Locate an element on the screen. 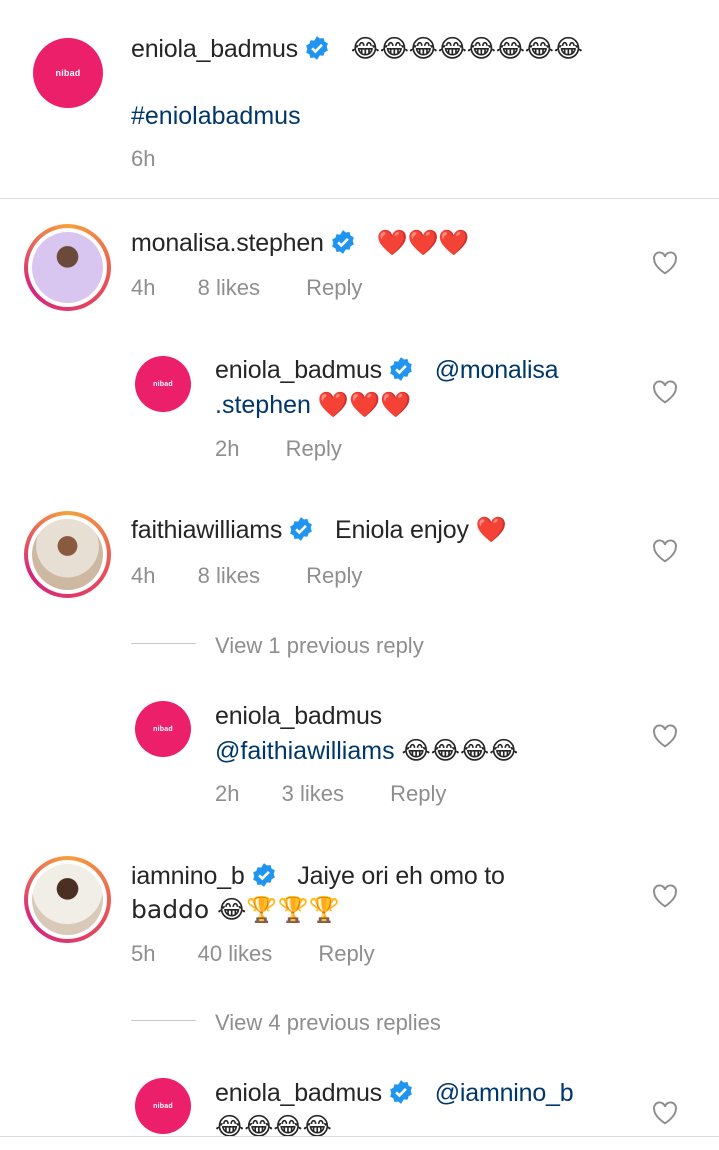 The image size is (719, 1150). caption-username: eniola_badmus 😂😂😂😂😂😂😂😂 is located at coordinates (357, 49).